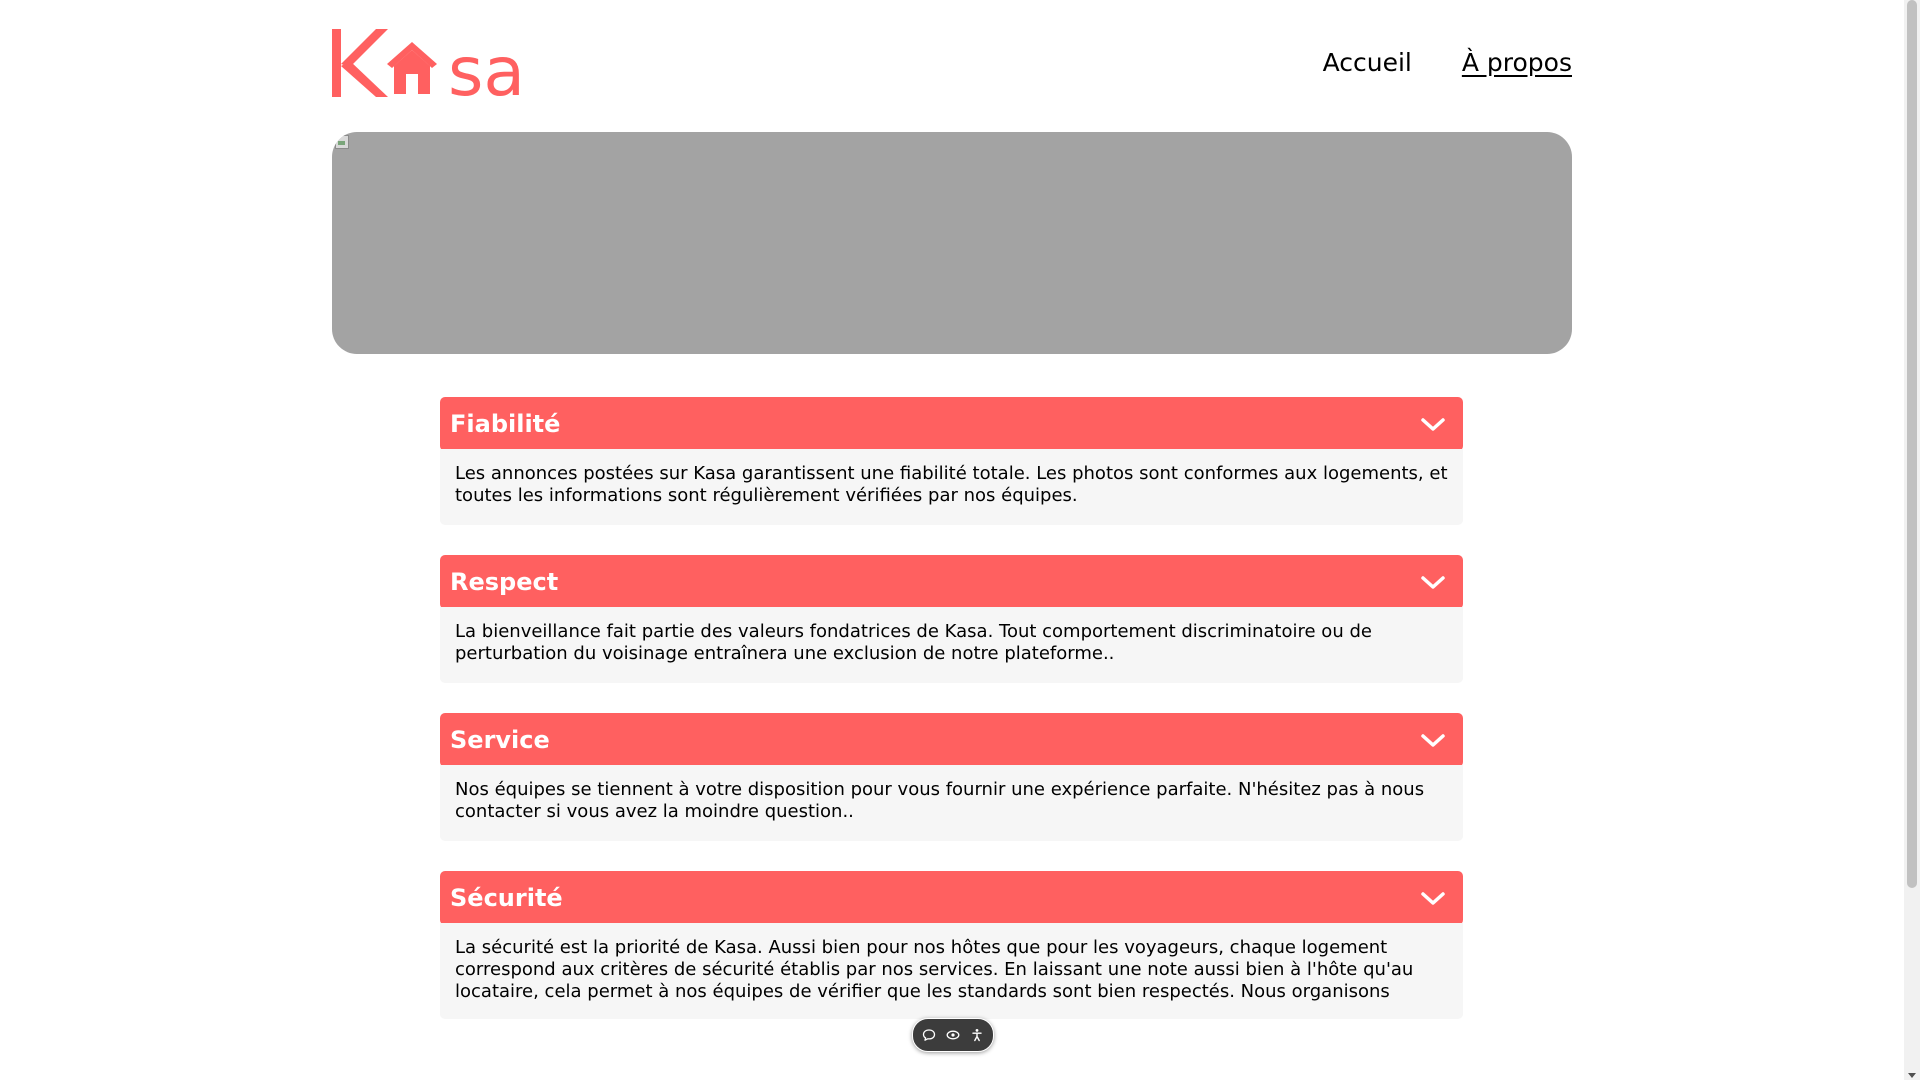  I want to click on nav-accueil: Accueil, so click(1367, 62).